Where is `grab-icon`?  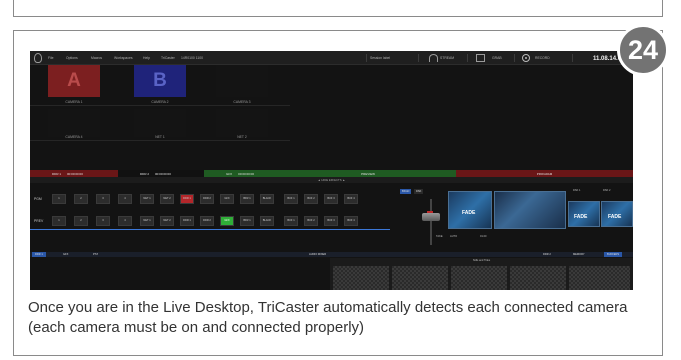
grab-icon is located at coordinates (480, 58).